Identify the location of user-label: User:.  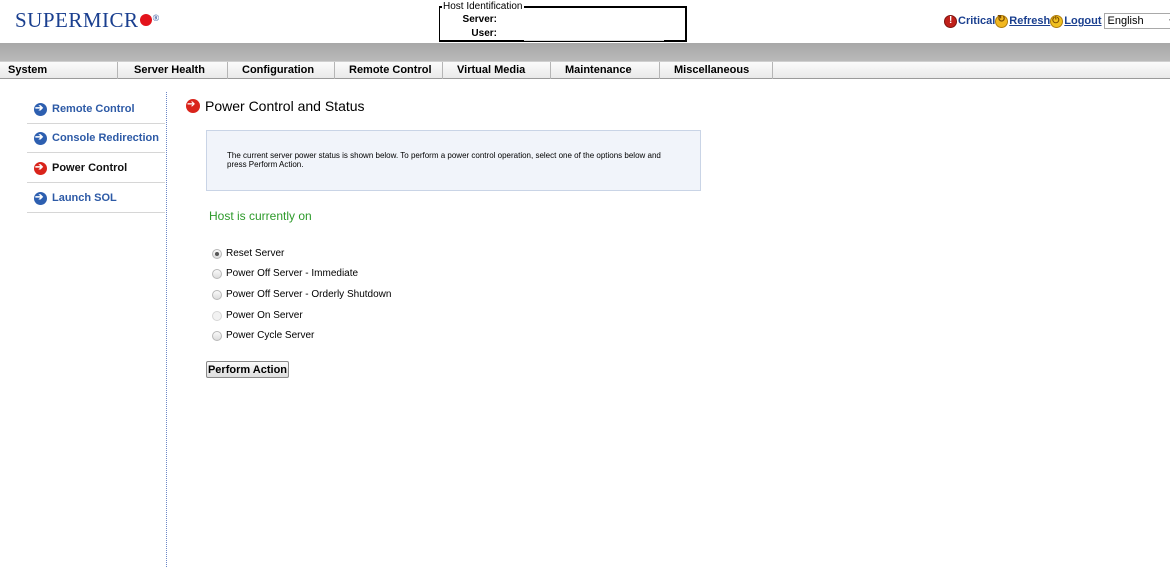
(484, 33).